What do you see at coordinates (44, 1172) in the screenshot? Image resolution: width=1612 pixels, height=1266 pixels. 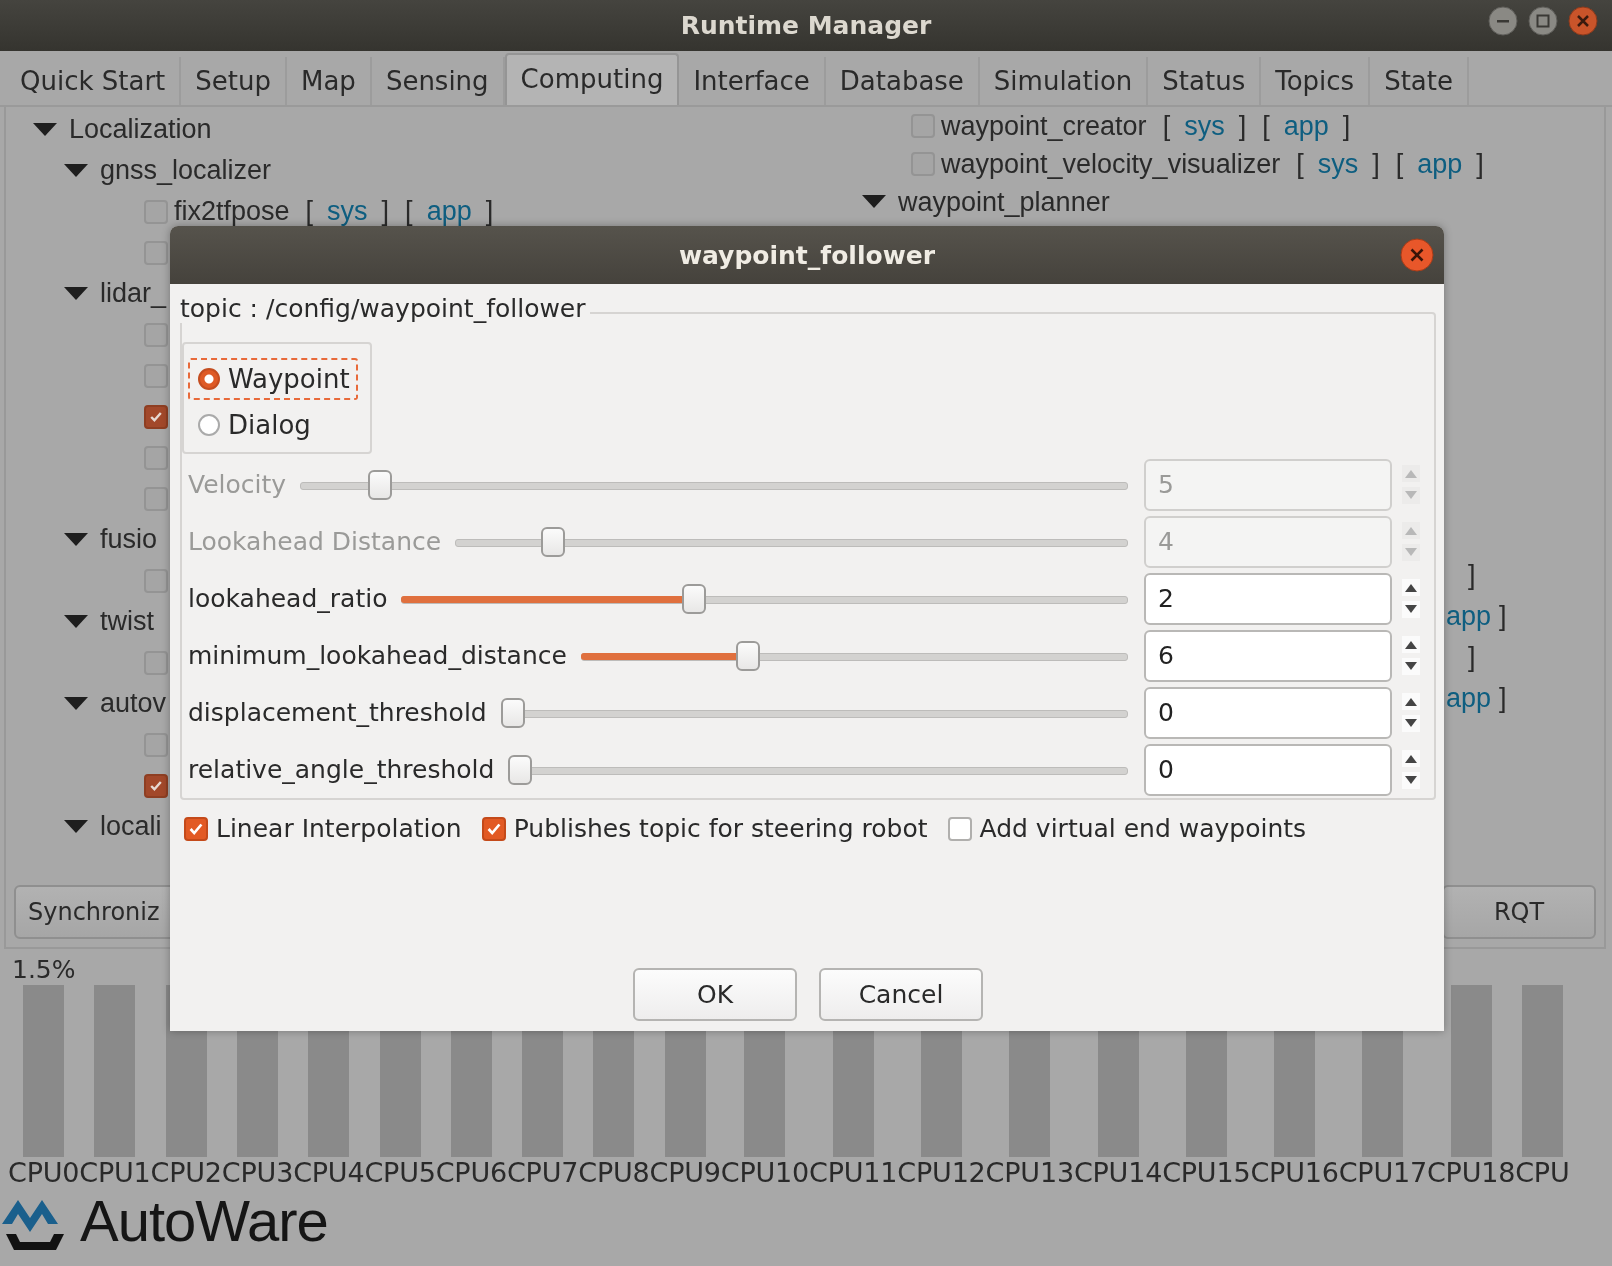 I see `cpu-label: CPU0` at bounding box center [44, 1172].